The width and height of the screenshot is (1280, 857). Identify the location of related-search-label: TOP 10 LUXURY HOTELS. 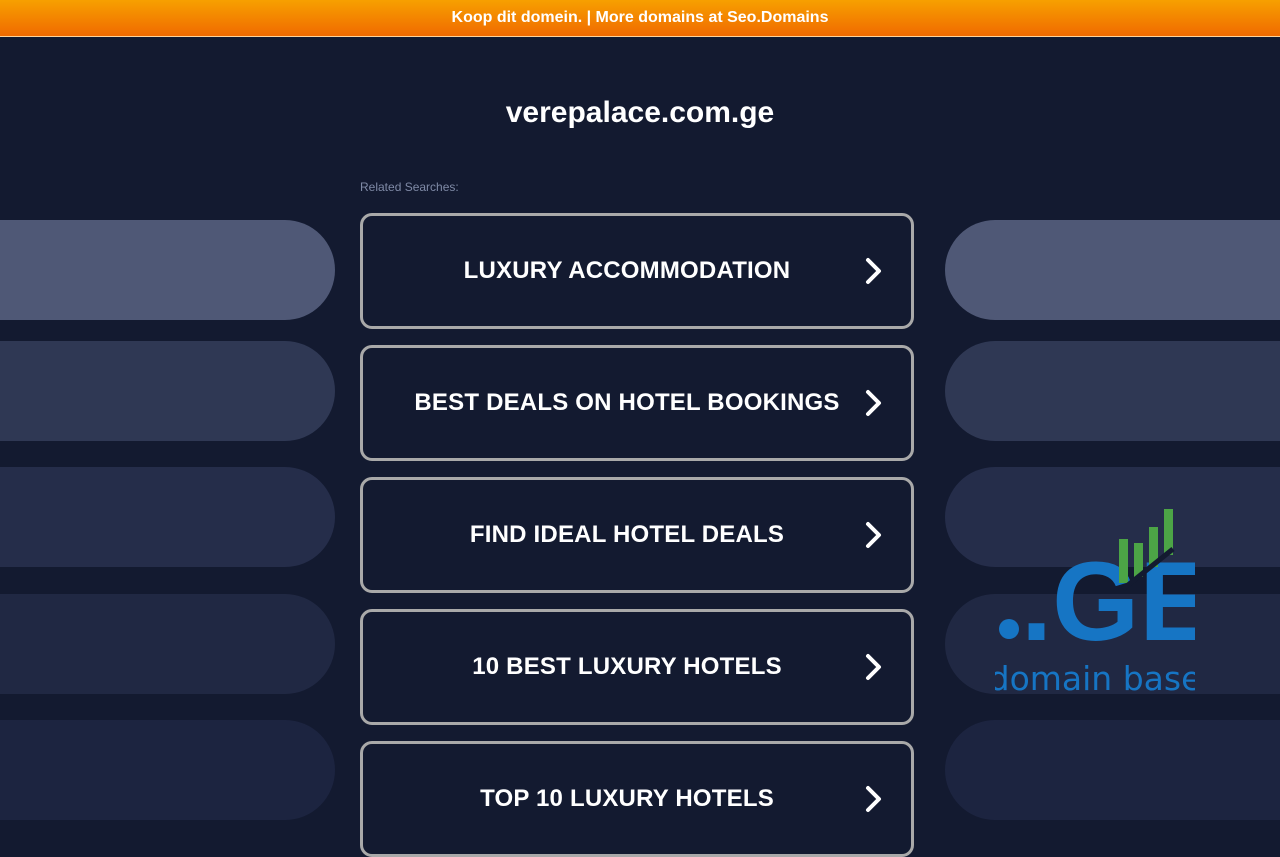
(627, 798).